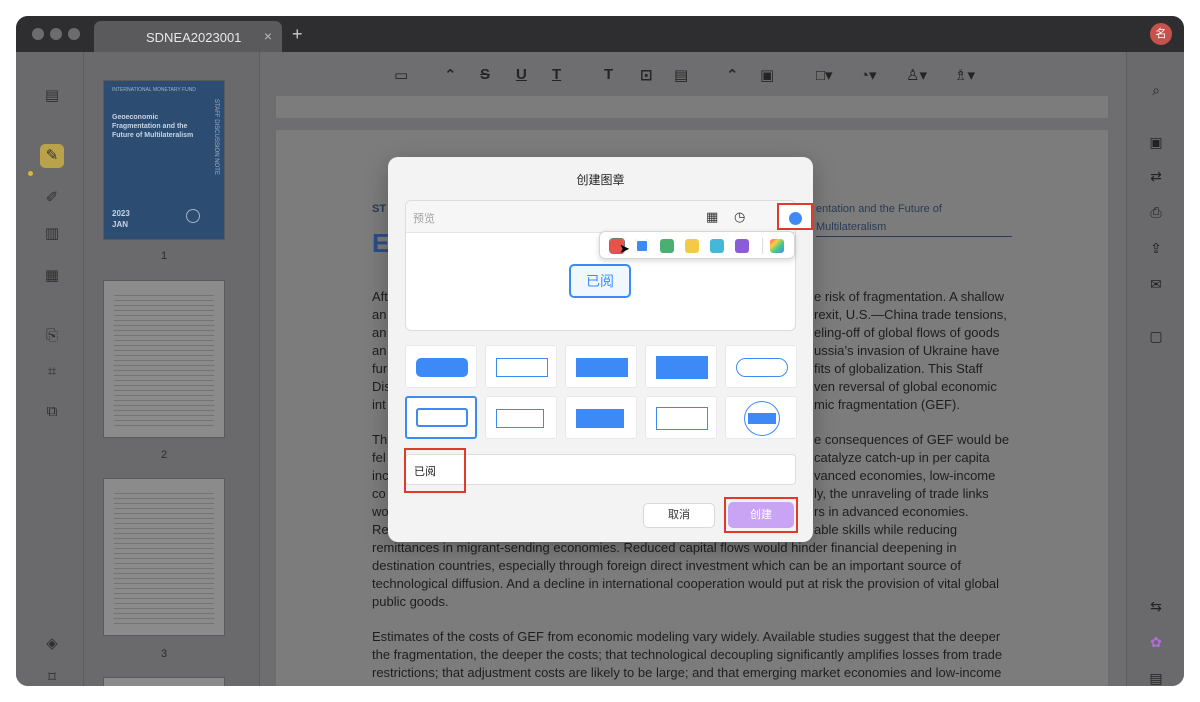  What do you see at coordinates (1156, 248) in the screenshot?
I see `share-icon: ⇪` at bounding box center [1156, 248].